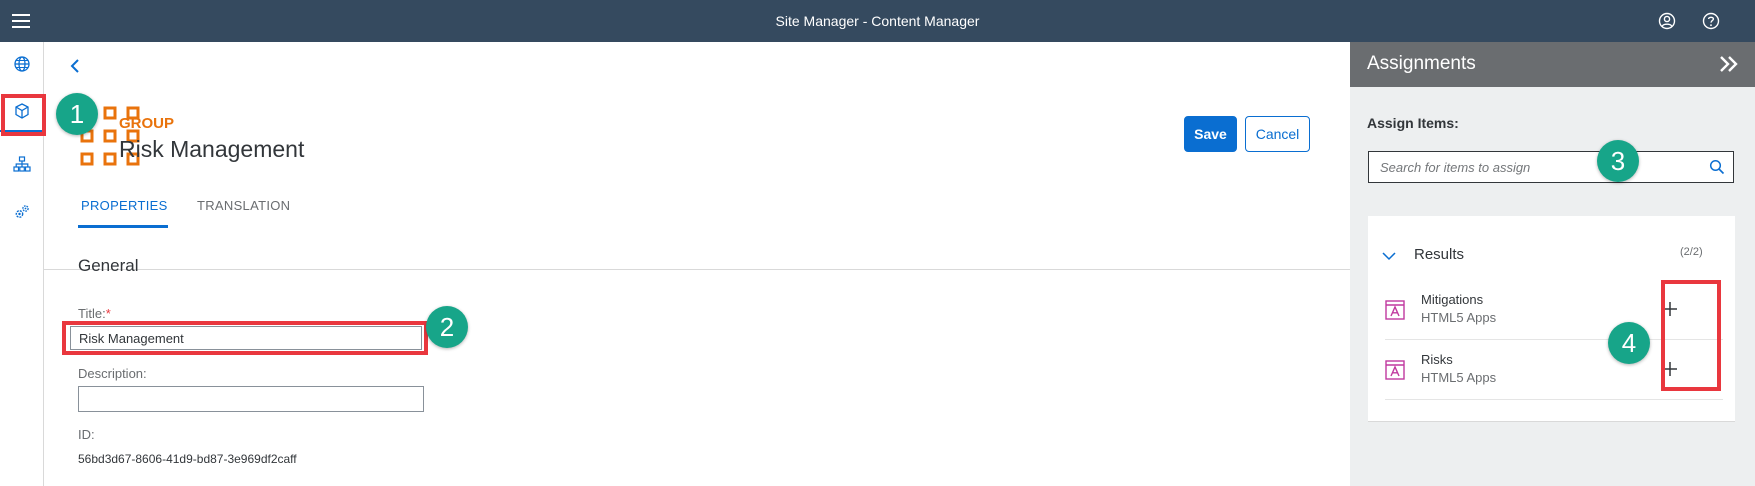  I want to click on tab-translation: TRANSLATION, so click(243, 205).